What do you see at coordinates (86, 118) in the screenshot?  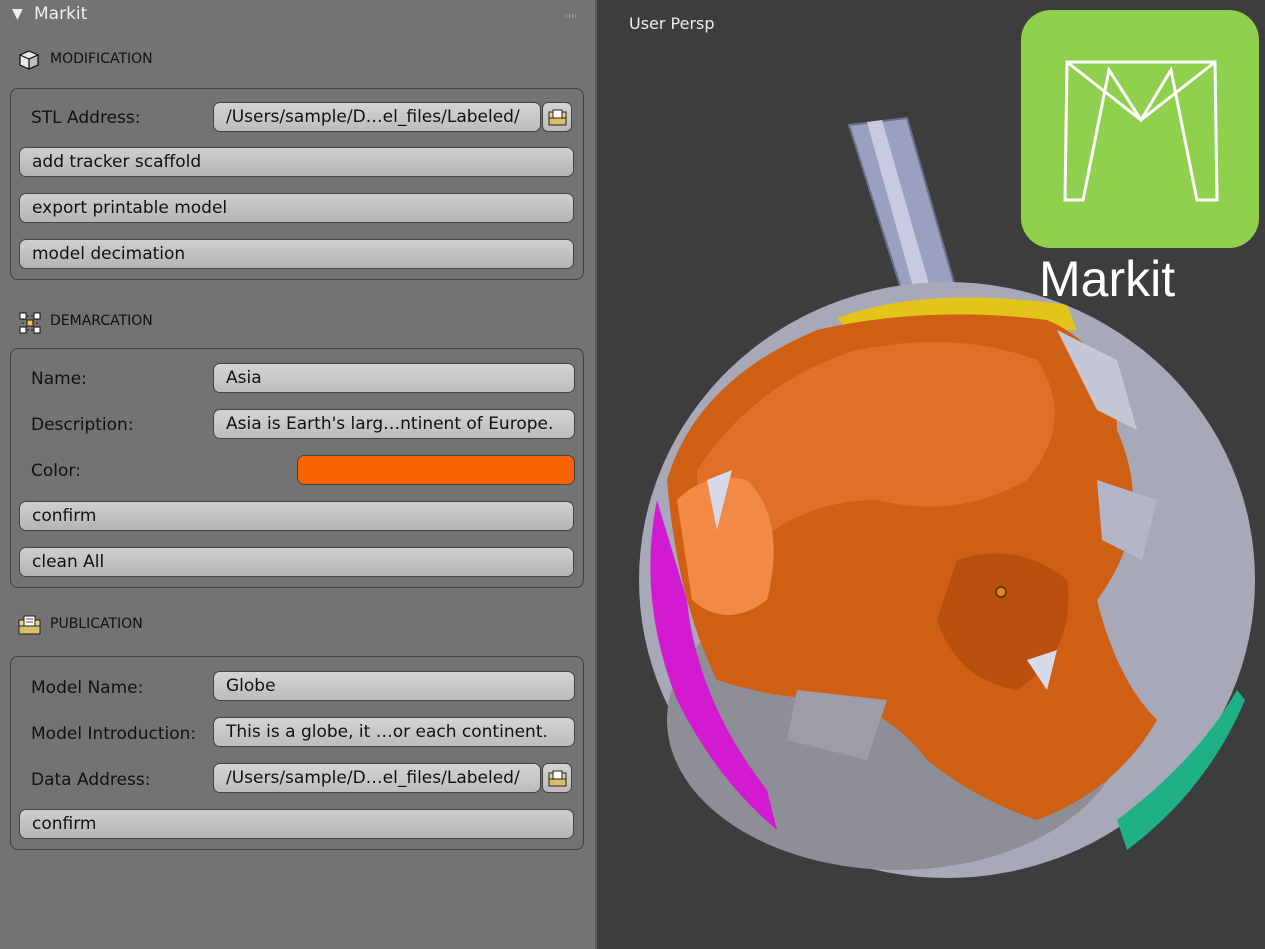 I see `stl-address-label: STL Address:` at bounding box center [86, 118].